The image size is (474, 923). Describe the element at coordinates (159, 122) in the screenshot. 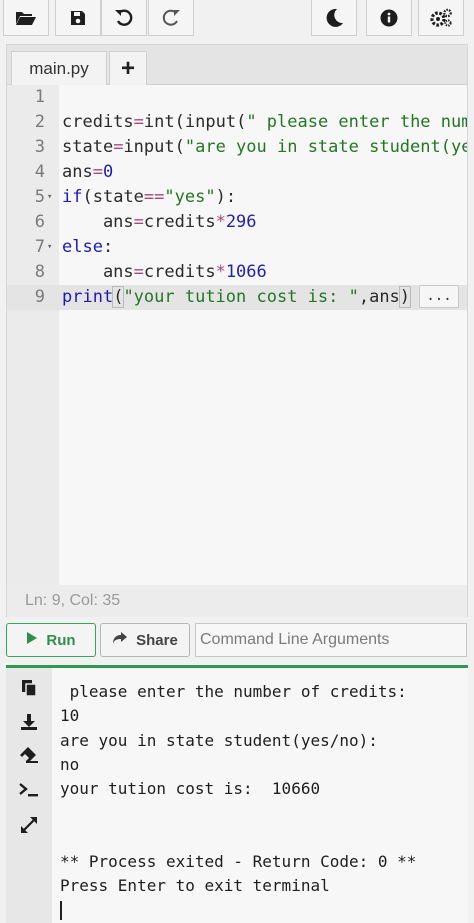

I see `code-token: int` at that location.